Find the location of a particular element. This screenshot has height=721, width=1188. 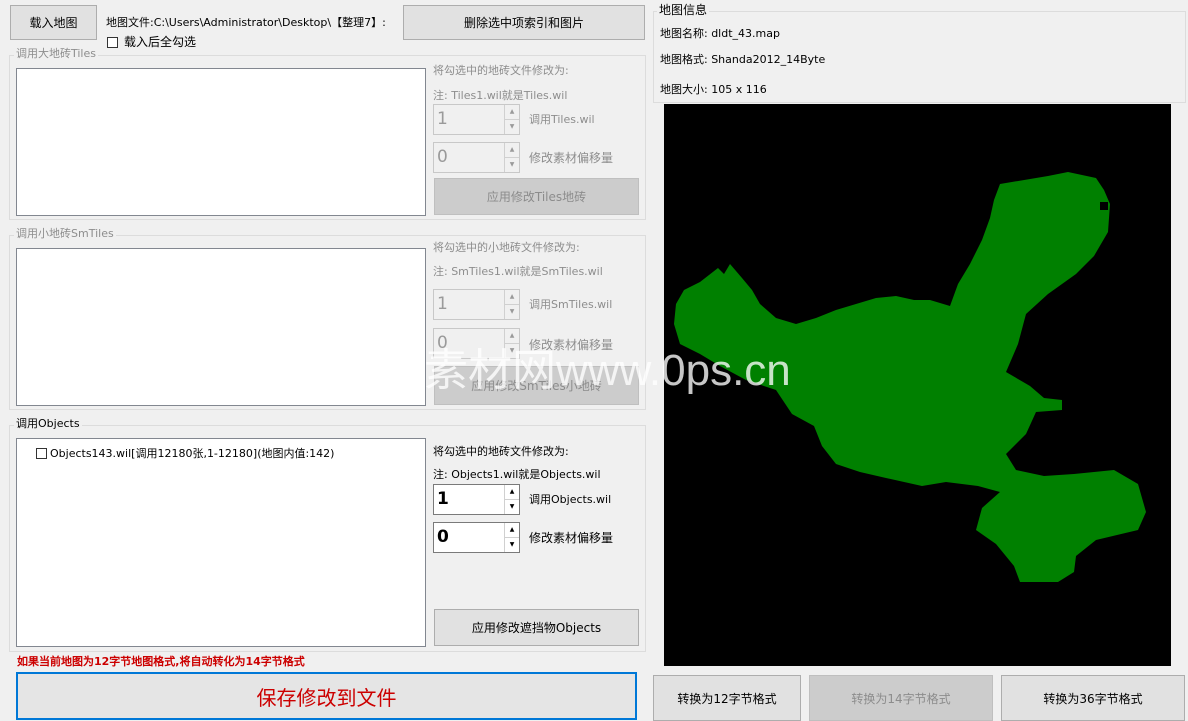

objects-modify-label: 将勾选中的地砖文件修改为: is located at coordinates (501, 451).